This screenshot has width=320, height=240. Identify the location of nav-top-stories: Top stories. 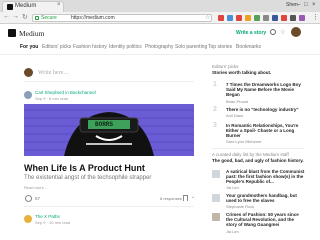
(220, 47).